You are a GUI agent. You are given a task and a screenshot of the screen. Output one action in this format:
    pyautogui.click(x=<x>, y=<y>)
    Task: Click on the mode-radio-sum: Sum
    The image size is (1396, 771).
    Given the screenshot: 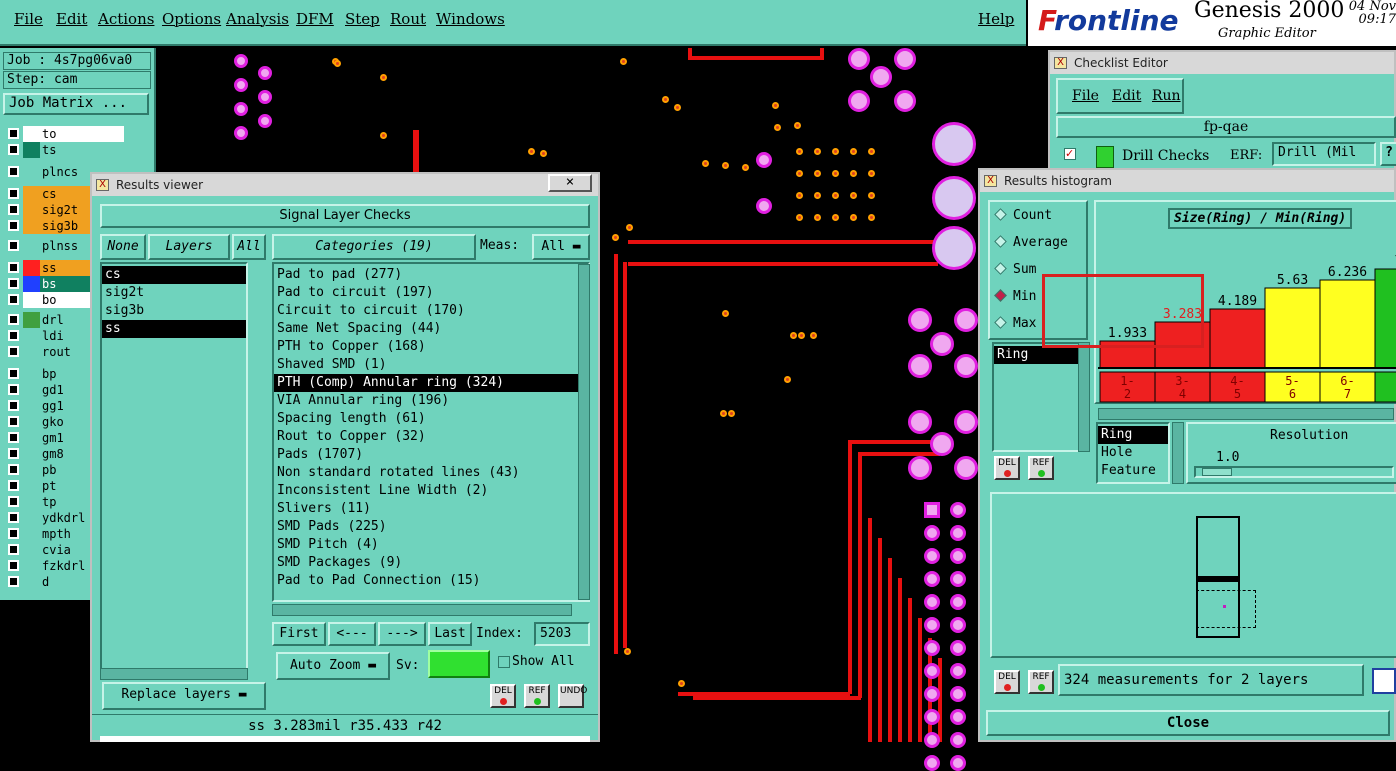 What is the action you would take?
    pyautogui.click(x=1015, y=269)
    